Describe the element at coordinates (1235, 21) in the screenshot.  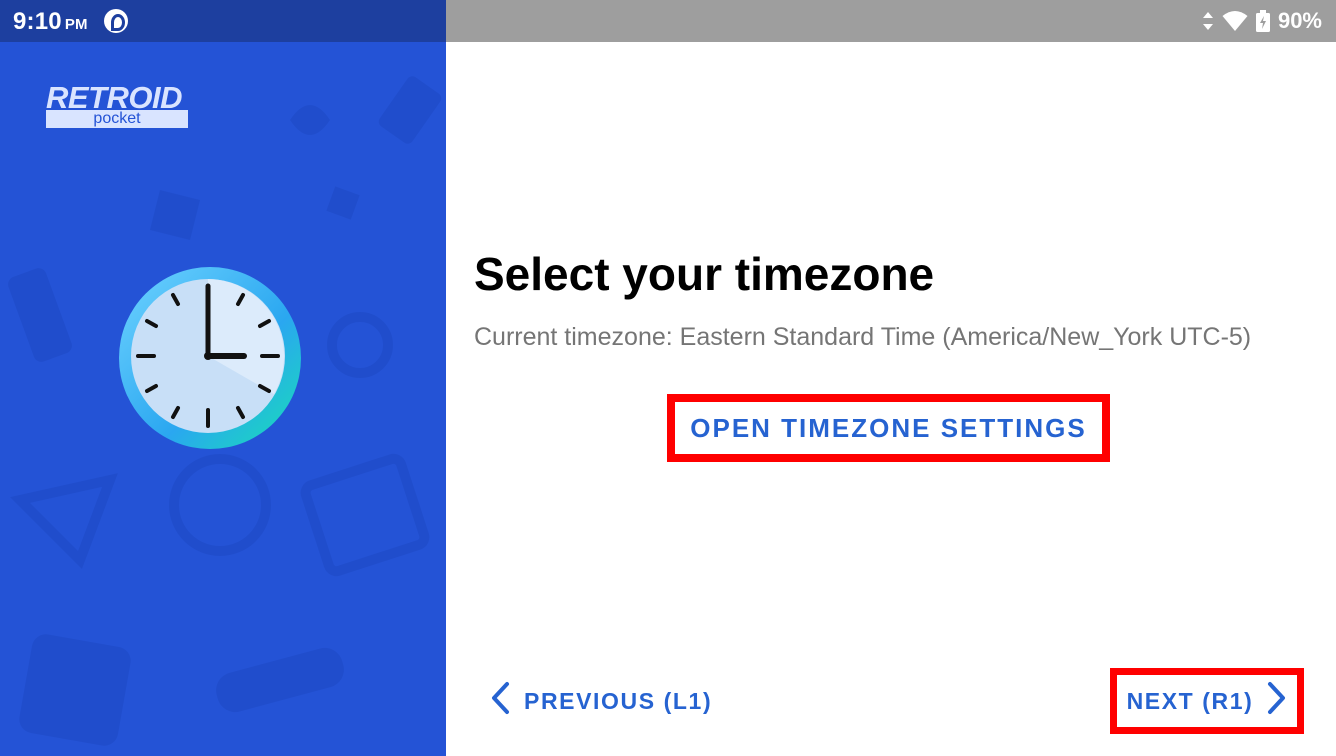
I see `wifi-icon` at that location.